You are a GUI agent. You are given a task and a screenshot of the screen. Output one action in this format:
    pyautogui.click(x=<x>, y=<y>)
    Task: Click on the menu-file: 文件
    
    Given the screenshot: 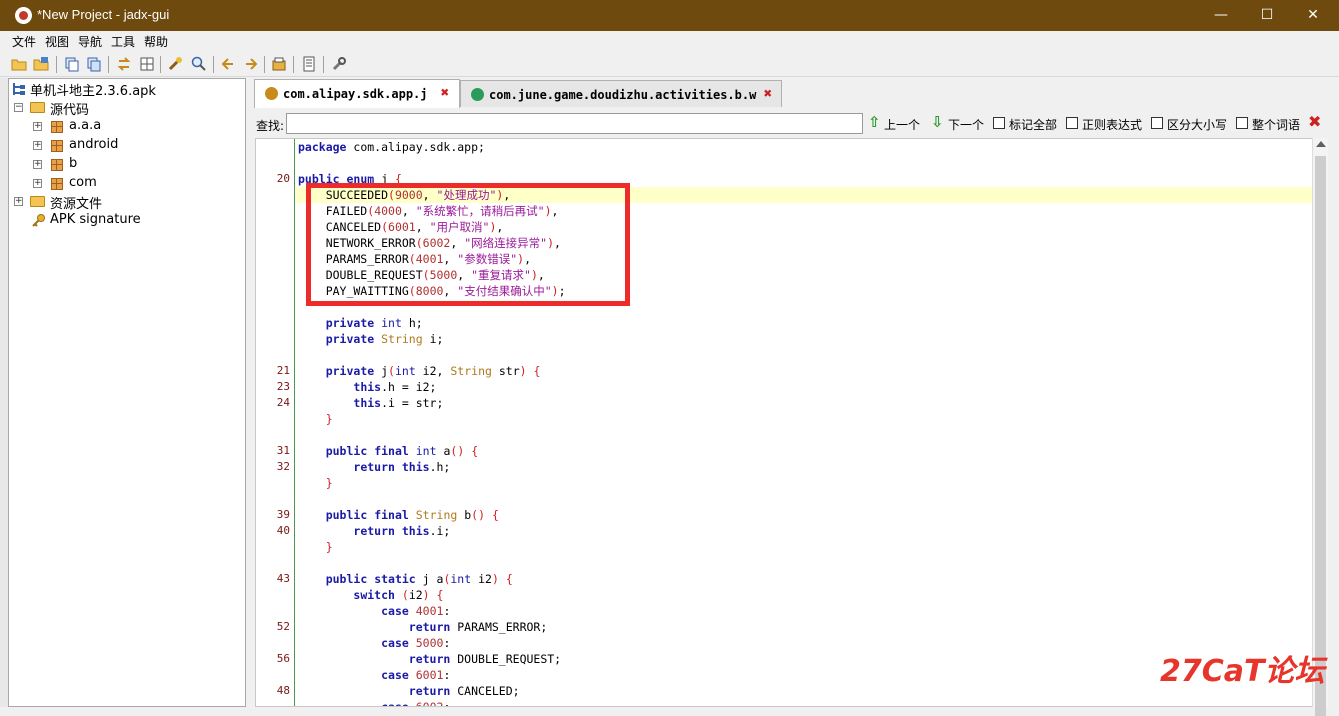 What is the action you would take?
    pyautogui.click(x=24, y=41)
    